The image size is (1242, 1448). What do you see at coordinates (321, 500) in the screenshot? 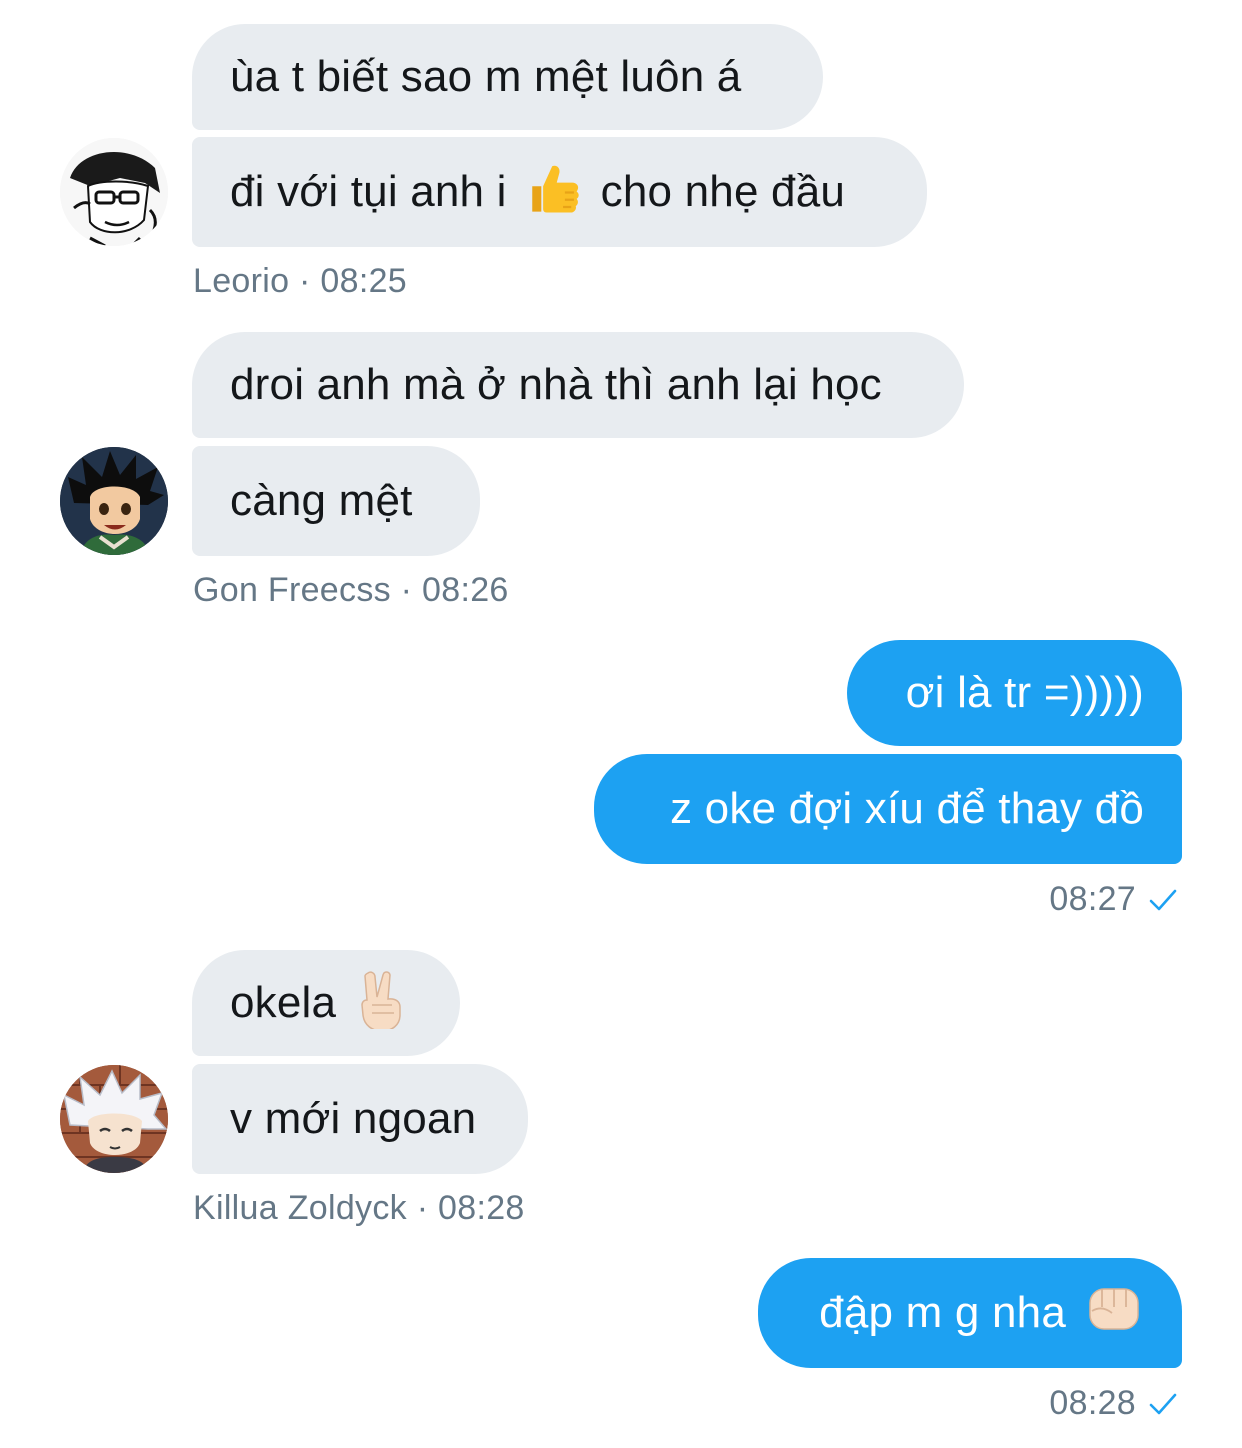
I see `message-text: càng mệt` at bounding box center [321, 500].